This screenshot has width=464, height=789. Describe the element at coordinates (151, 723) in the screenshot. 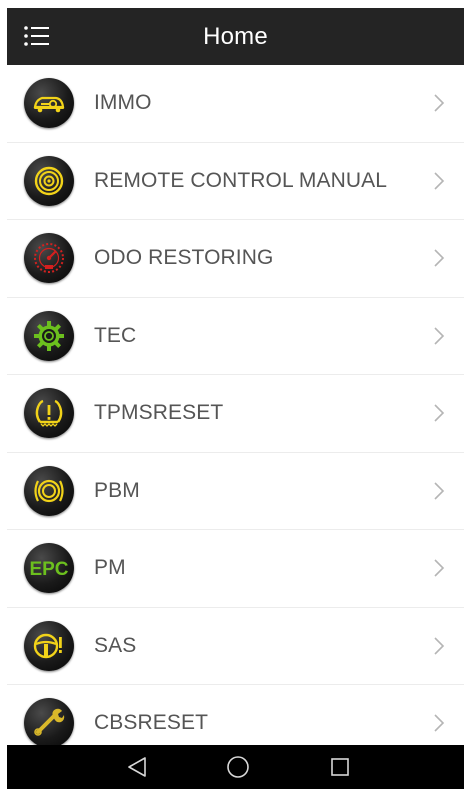

I see `list-item-label: CBSRESET` at that location.